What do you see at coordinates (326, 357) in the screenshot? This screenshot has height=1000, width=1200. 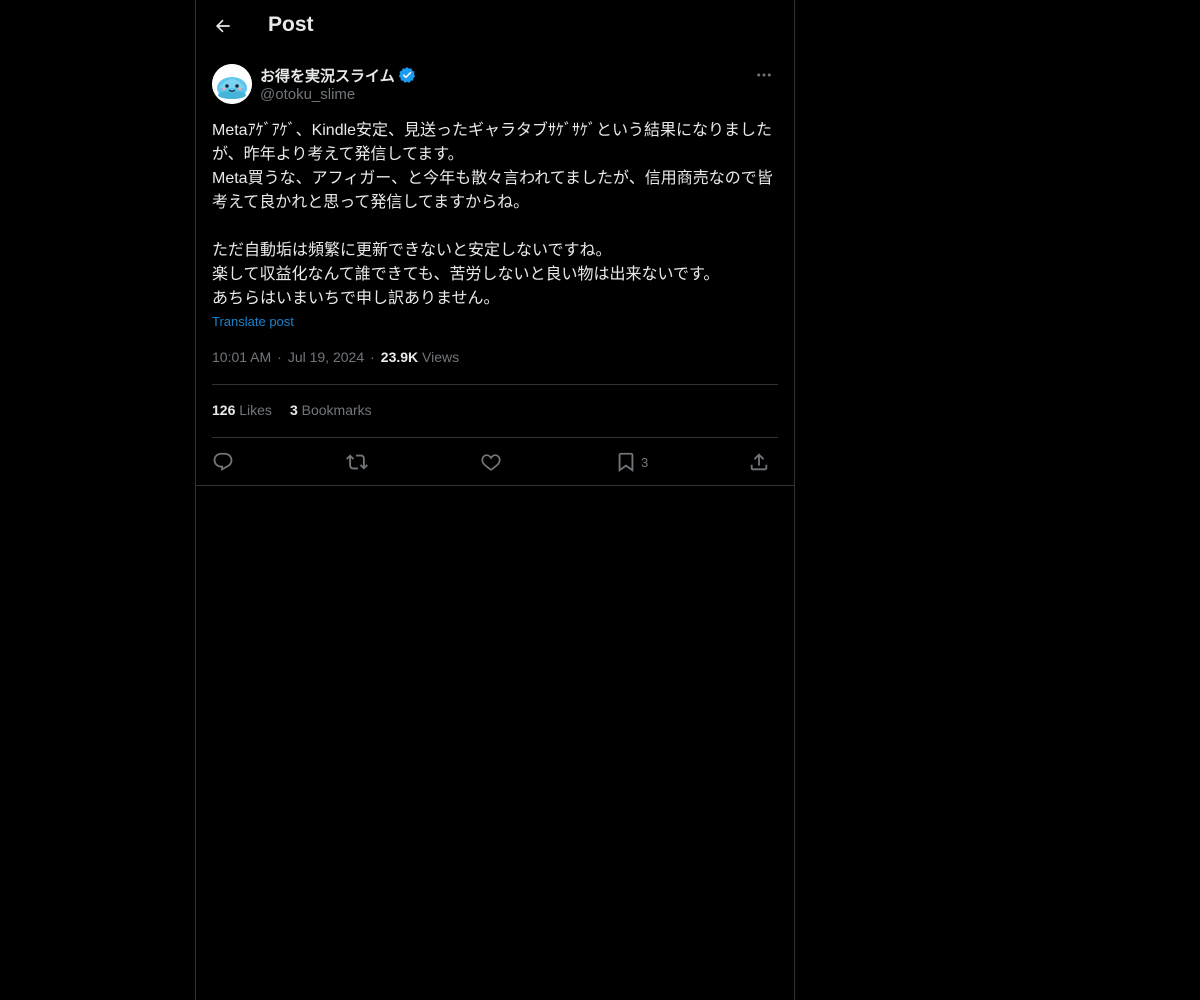 I see `post-date: Jul 19, 2024` at bounding box center [326, 357].